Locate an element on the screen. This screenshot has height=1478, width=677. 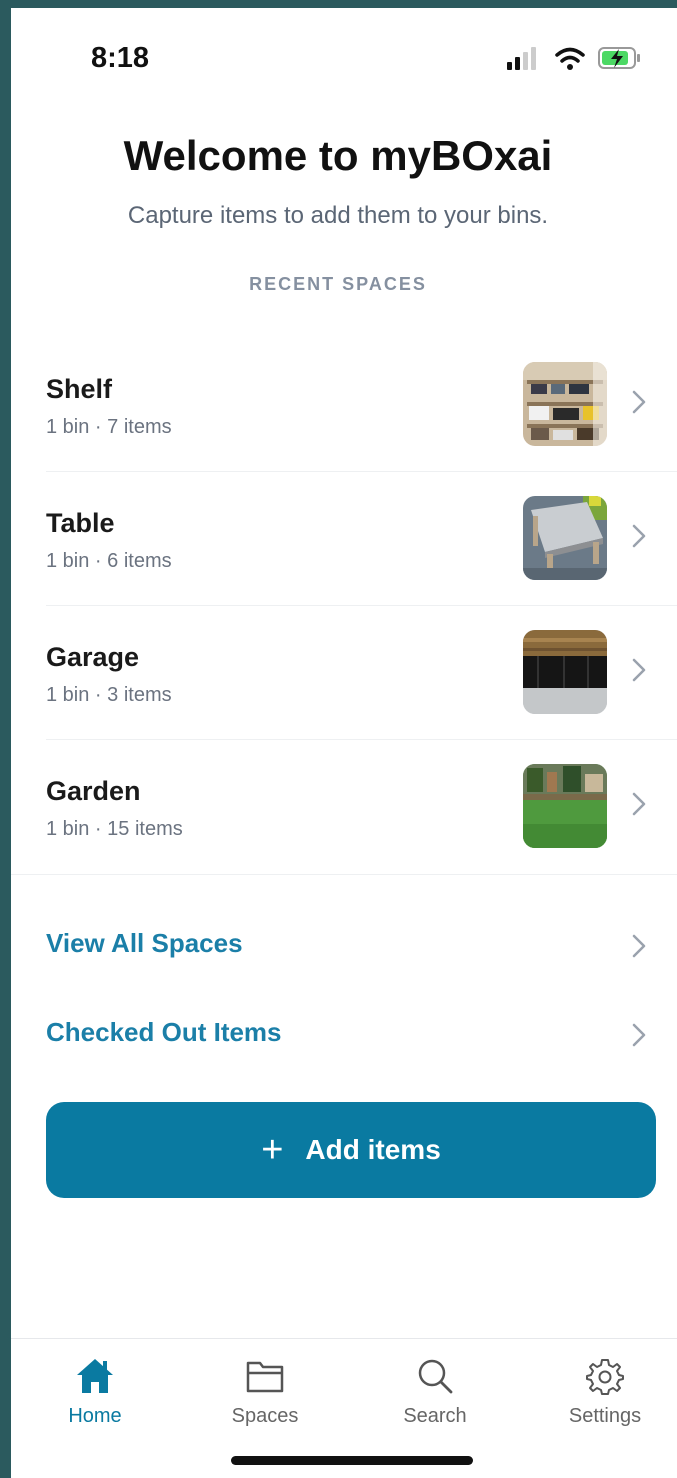
space-meta: 1 bin · 3 items is located at coordinates (109, 695).